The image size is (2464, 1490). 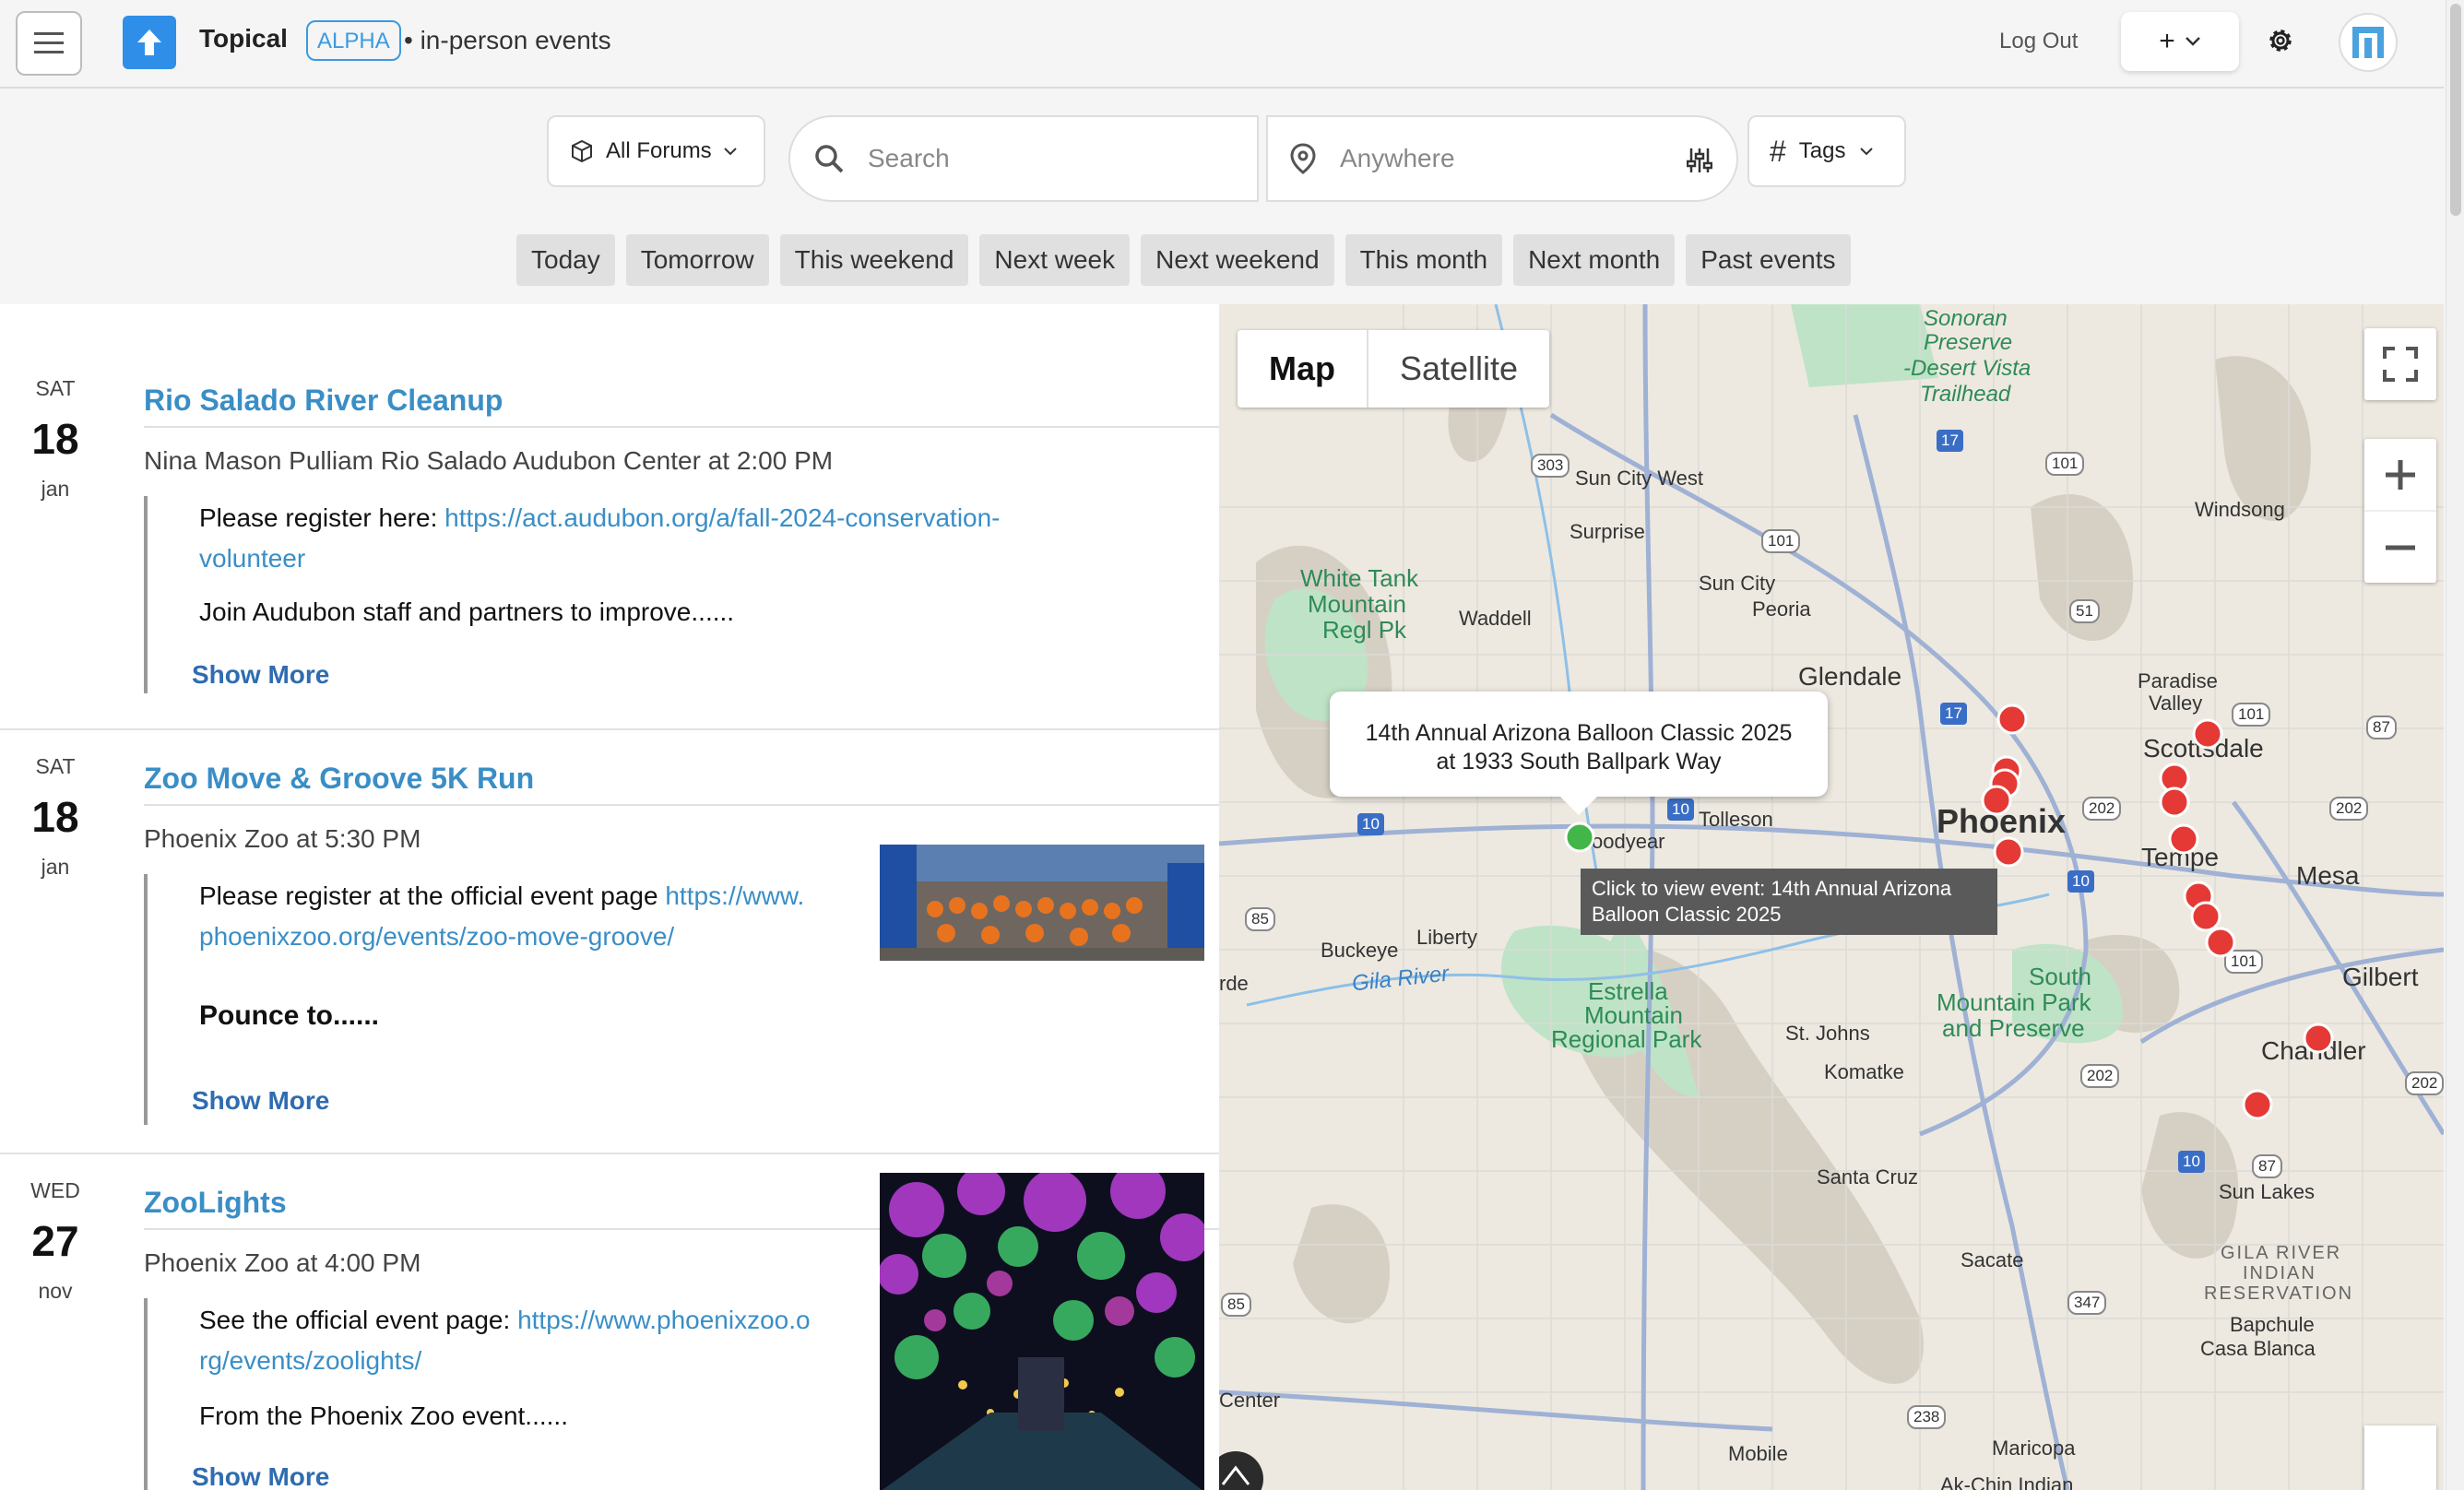 What do you see at coordinates (244, 39) in the screenshot?
I see `app-name: Topical` at bounding box center [244, 39].